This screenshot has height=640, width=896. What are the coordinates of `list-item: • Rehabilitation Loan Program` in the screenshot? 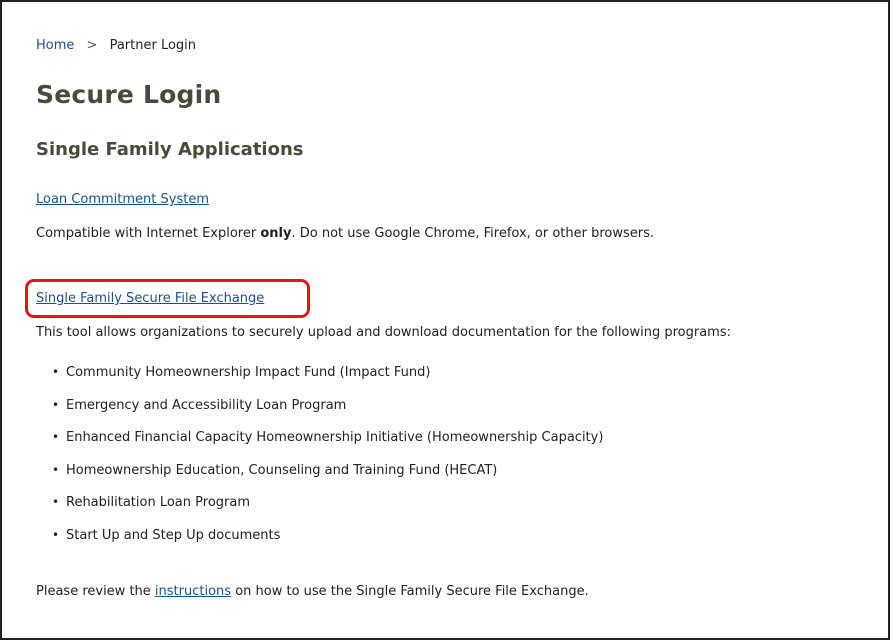 It's located at (327, 510).